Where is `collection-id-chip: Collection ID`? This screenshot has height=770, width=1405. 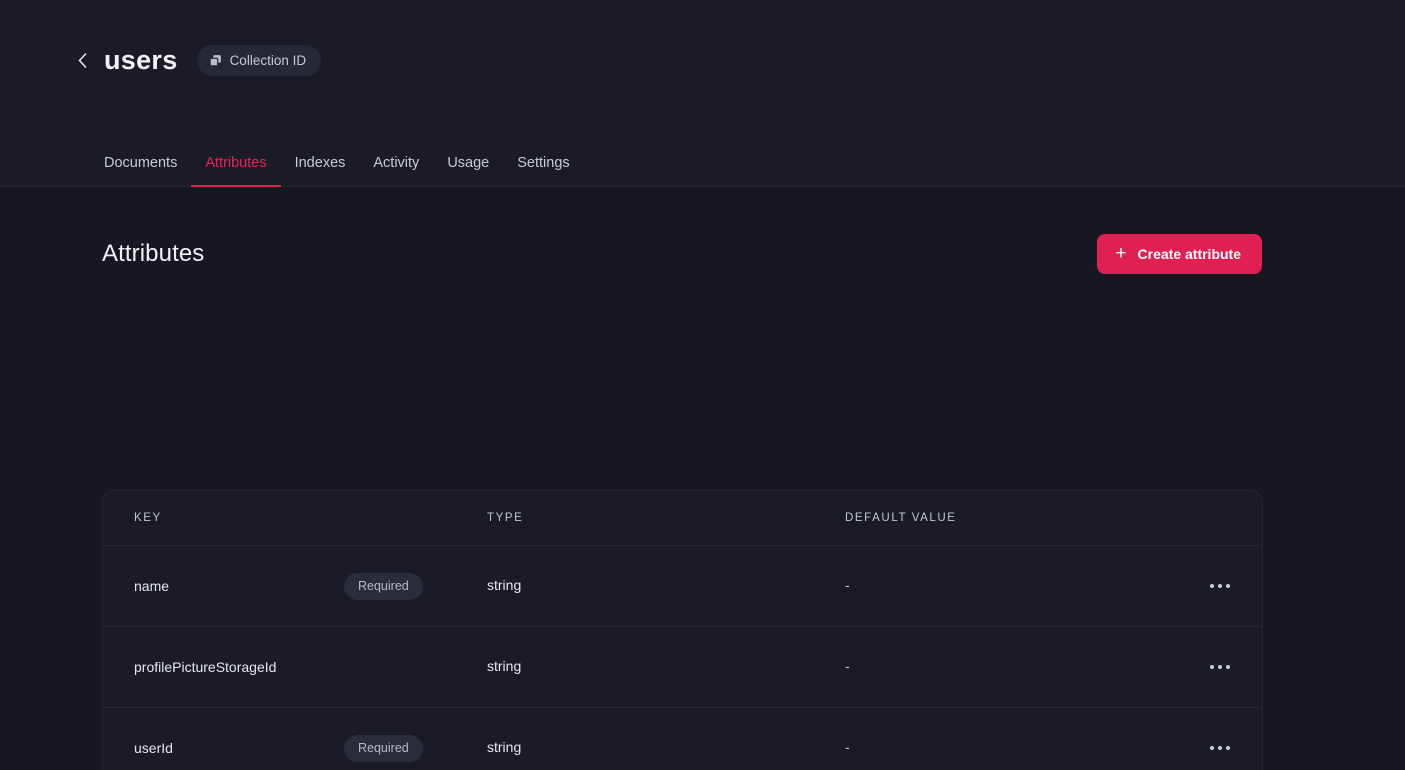
collection-id-chip: Collection ID is located at coordinates (259, 60).